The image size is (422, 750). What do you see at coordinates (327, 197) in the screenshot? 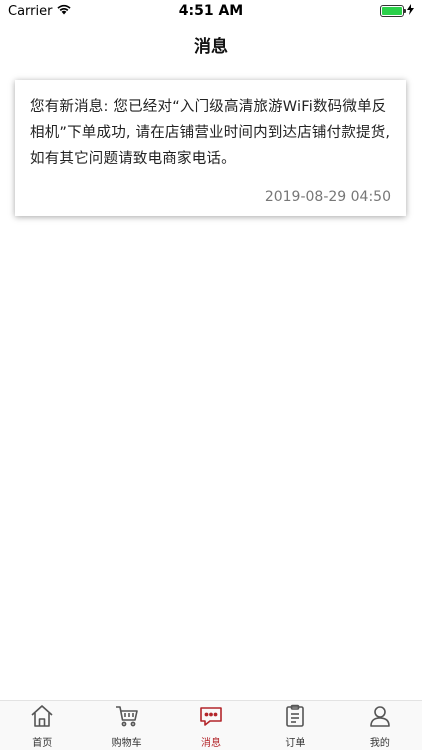
I see `message-time: 2019-08-29 04:50` at bounding box center [327, 197].